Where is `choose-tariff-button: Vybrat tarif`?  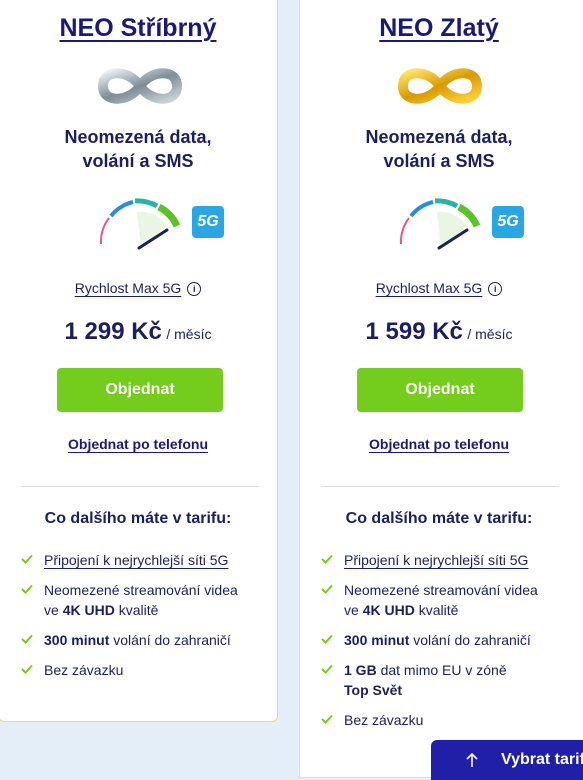
choose-tariff-button: Vybrat tarif is located at coordinates (507, 760).